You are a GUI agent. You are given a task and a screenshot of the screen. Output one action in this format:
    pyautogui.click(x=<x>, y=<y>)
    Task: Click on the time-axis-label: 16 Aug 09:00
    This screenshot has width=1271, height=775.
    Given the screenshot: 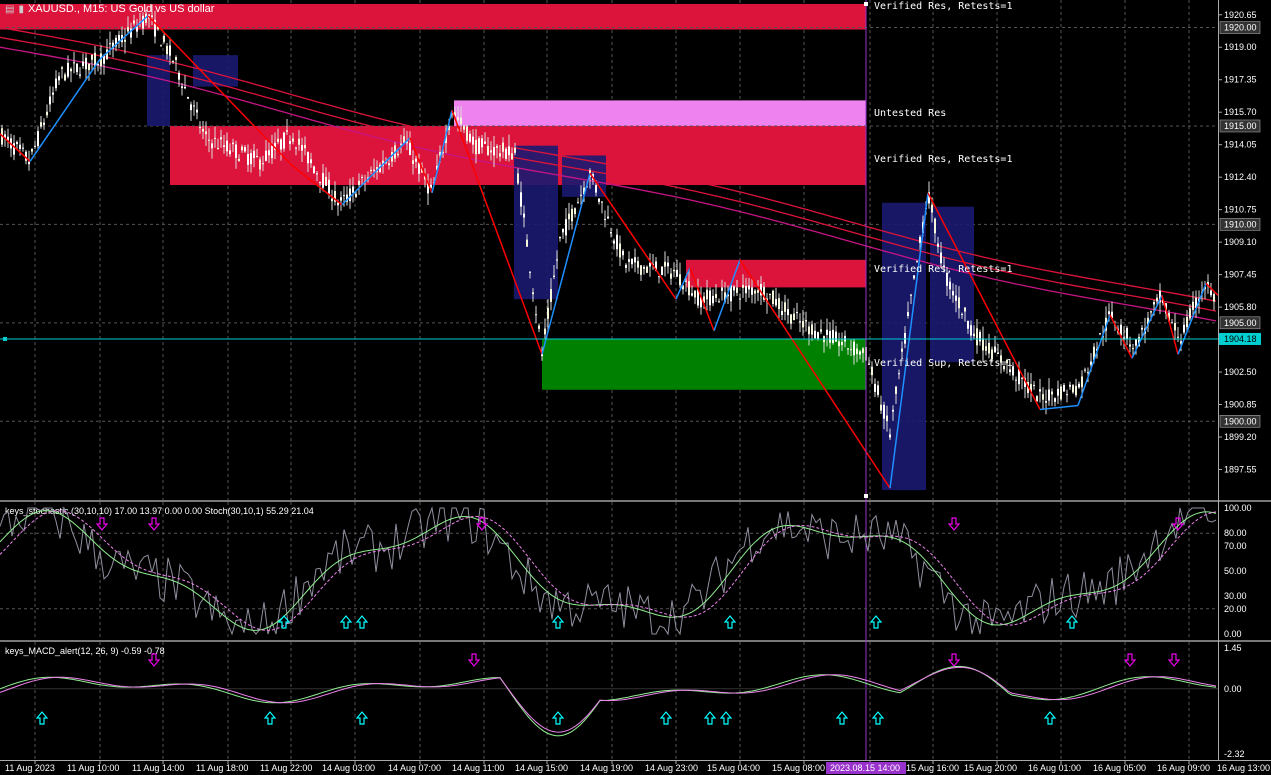 What is the action you would take?
    pyautogui.click(x=1183, y=768)
    